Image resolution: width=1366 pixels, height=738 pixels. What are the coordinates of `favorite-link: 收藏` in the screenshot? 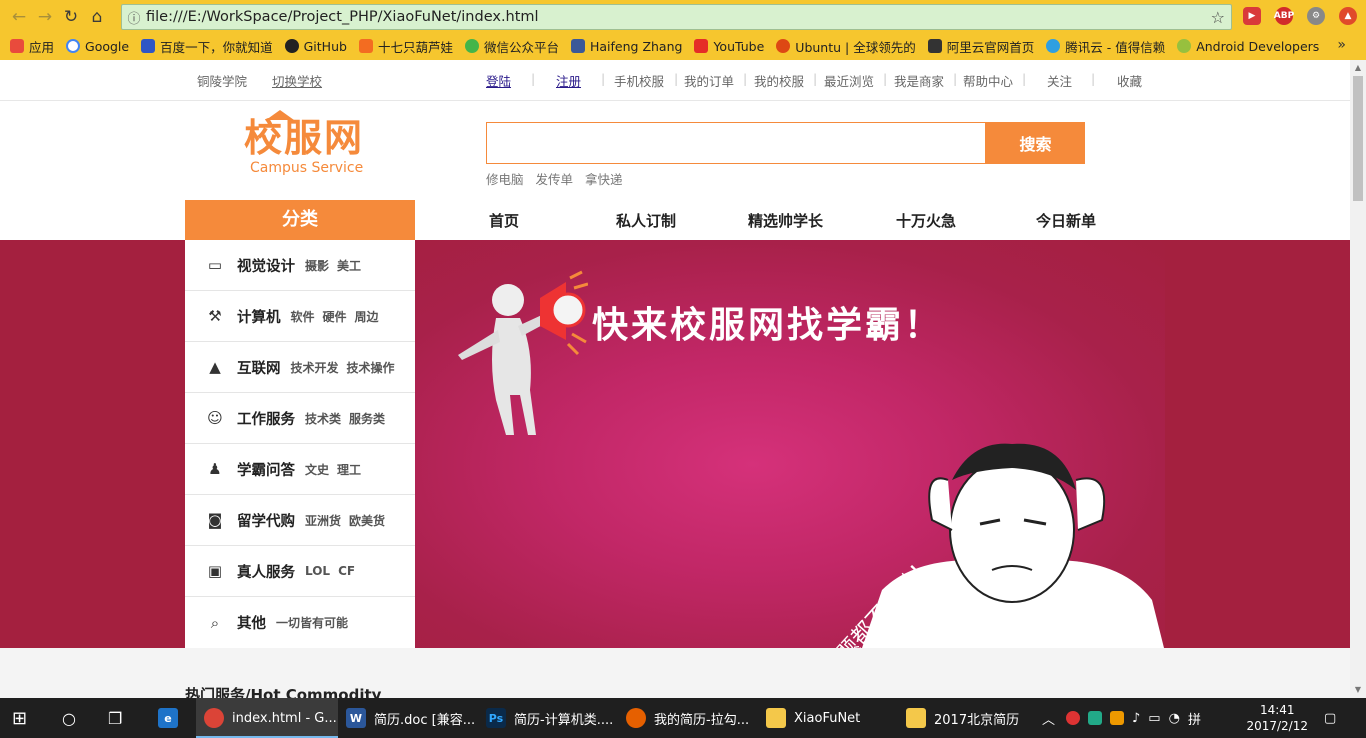 It's located at (1129, 80).